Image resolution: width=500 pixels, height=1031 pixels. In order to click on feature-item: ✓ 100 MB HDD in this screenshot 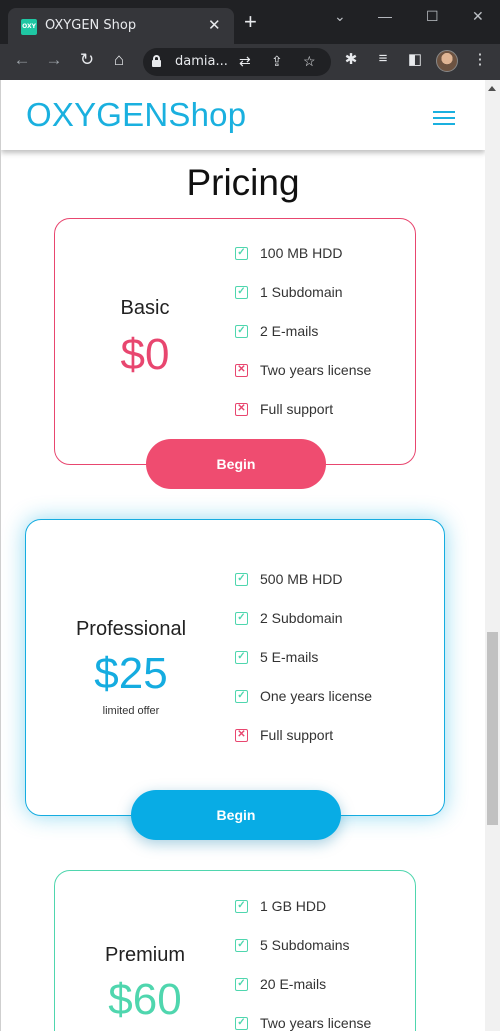, I will do `click(303, 264)`.